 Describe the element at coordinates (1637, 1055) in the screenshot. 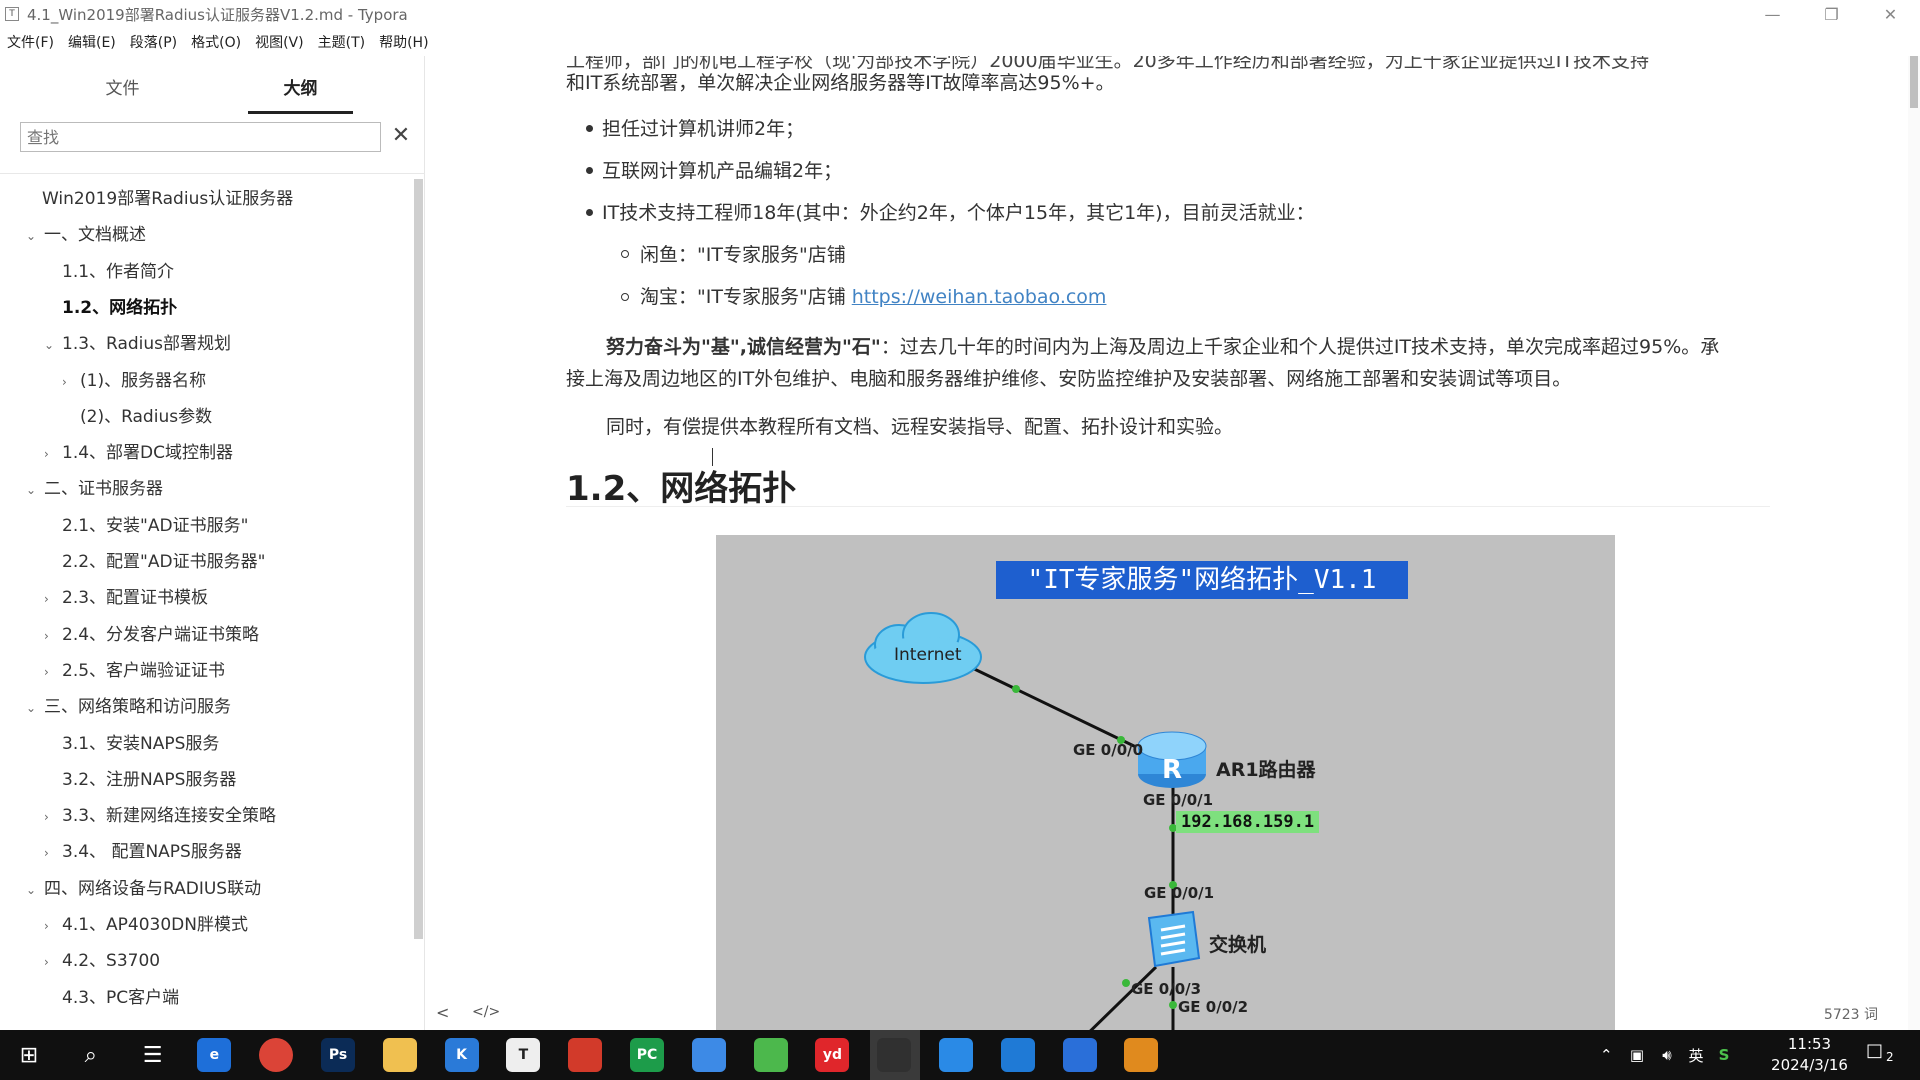

I see `network-icon: ▣` at that location.